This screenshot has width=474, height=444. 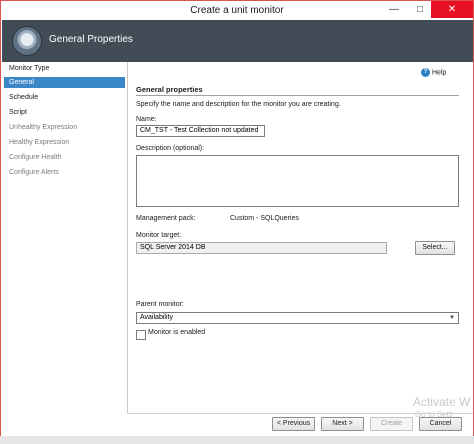 What do you see at coordinates (170, 148) in the screenshot?
I see `description-label: Description (optional):` at bounding box center [170, 148].